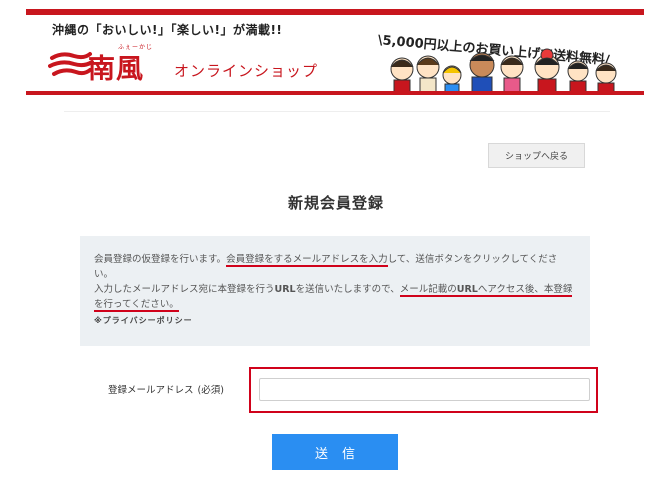  I want to click on email-input, so click(424, 389).